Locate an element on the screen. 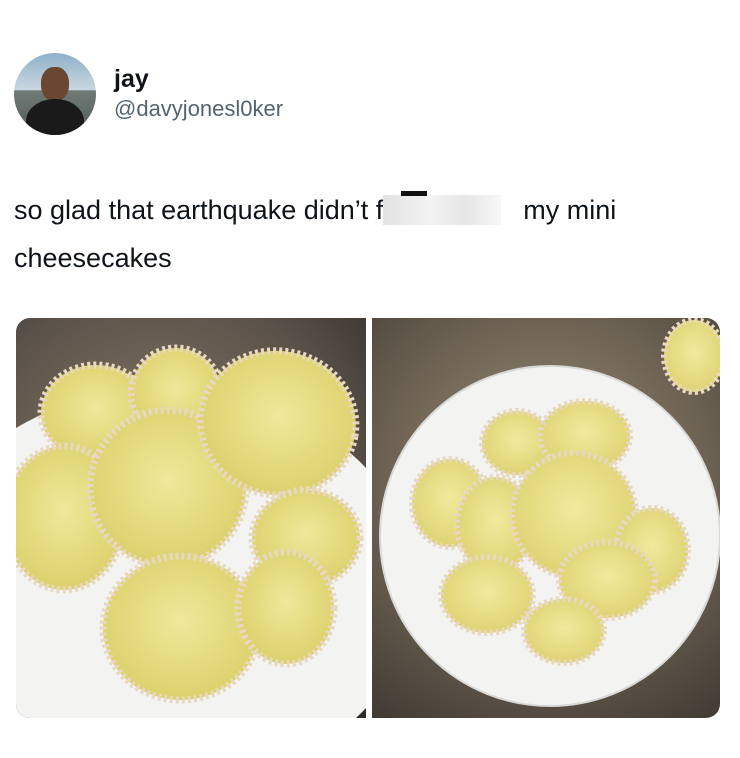 The width and height of the screenshot is (740, 758). censor-blur is located at coordinates (442, 208).